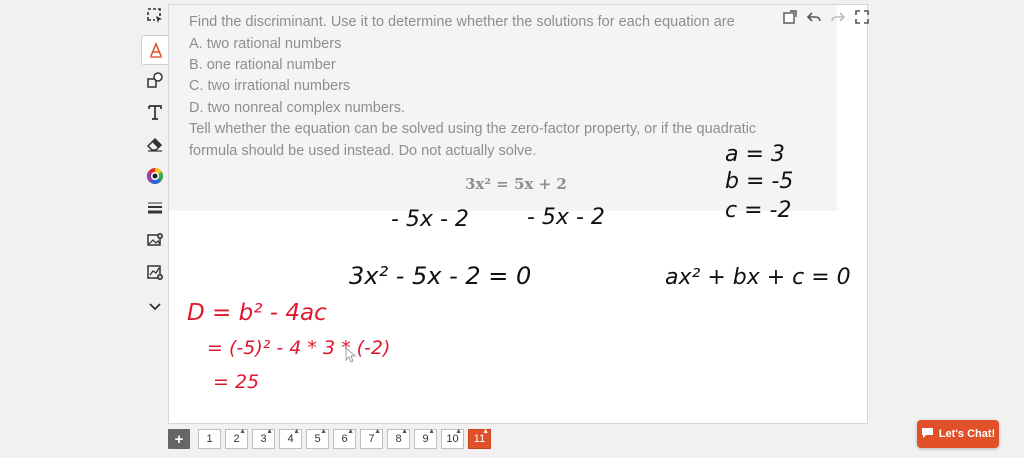 The height and width of the screenshot is (458, 1024). What do you see at coordinates (236, 438) in the screenshot?
I see `page-button-2: 2 ▲` at bounding box center [236, 438].